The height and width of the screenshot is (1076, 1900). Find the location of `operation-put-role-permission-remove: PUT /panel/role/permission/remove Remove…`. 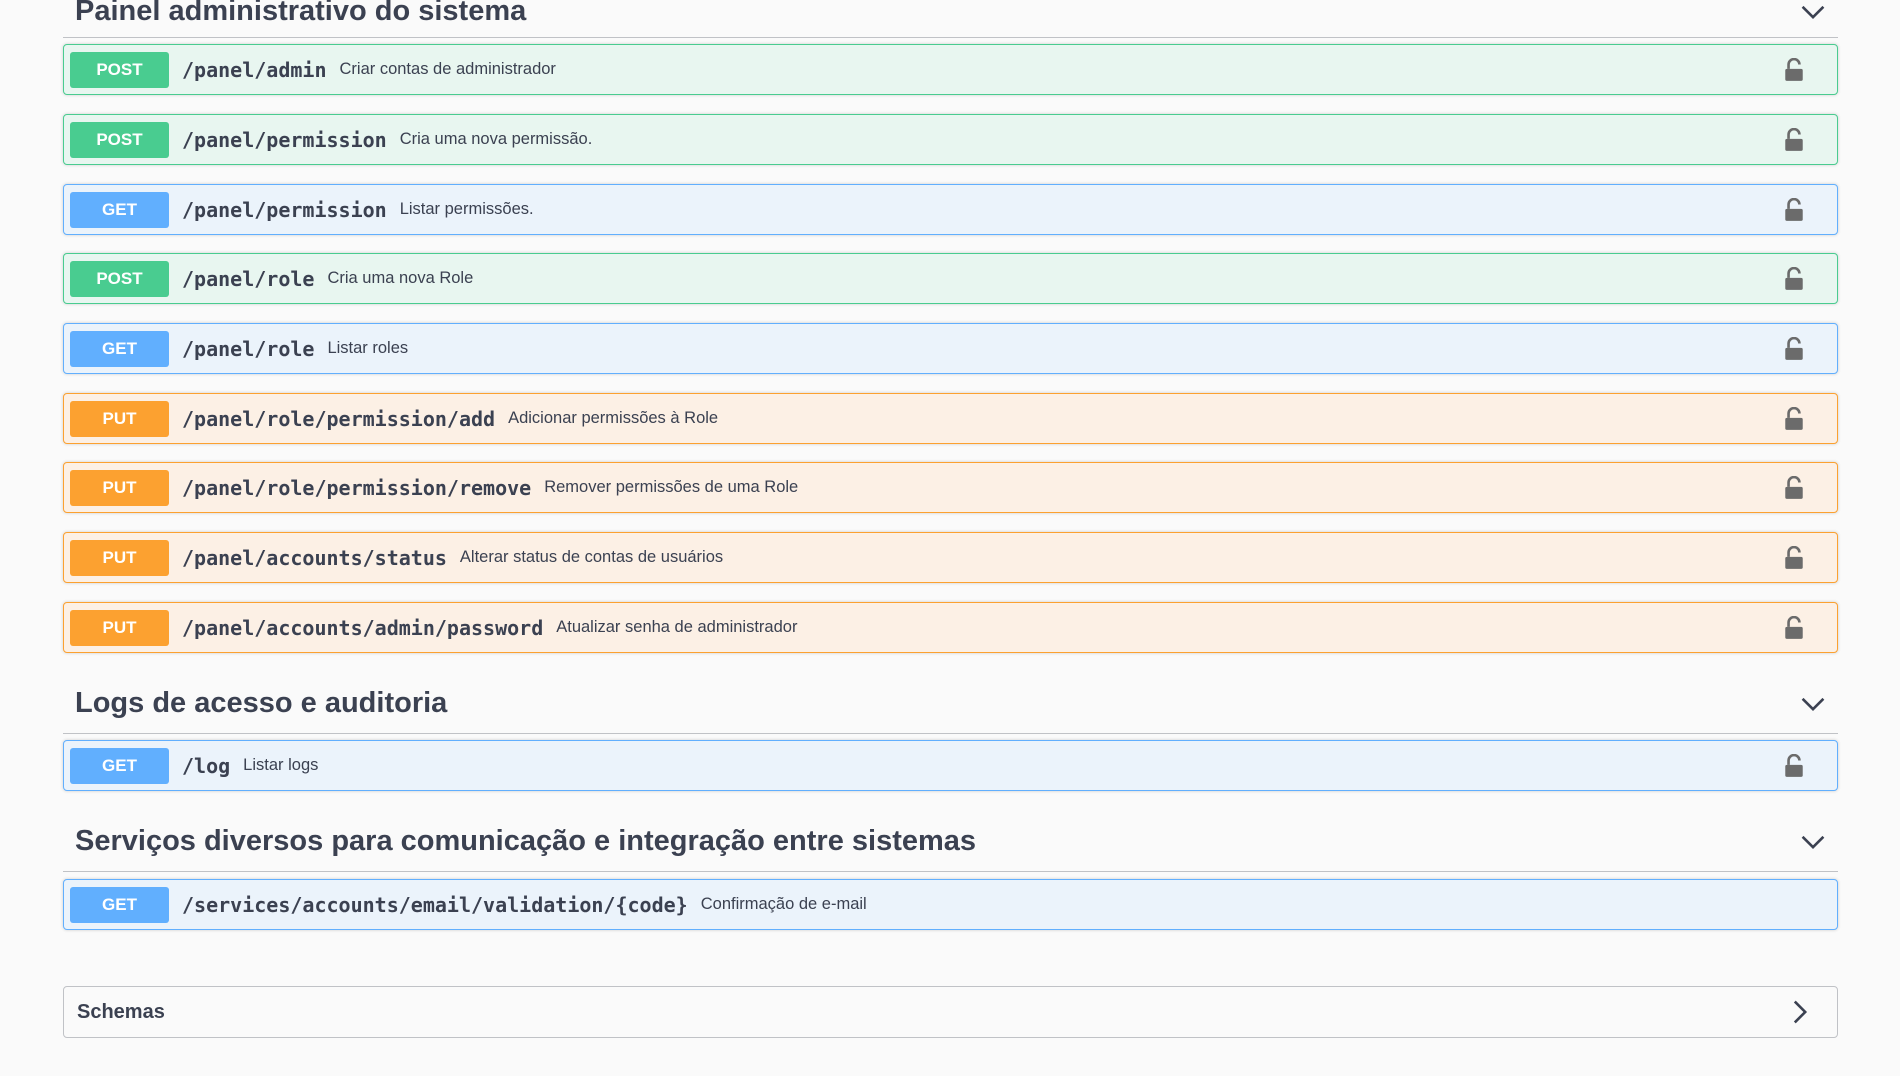

operation-put-role-permission-remove: PUT /panel/role/permission/remove Remove… is located at coordinates (950, 487).